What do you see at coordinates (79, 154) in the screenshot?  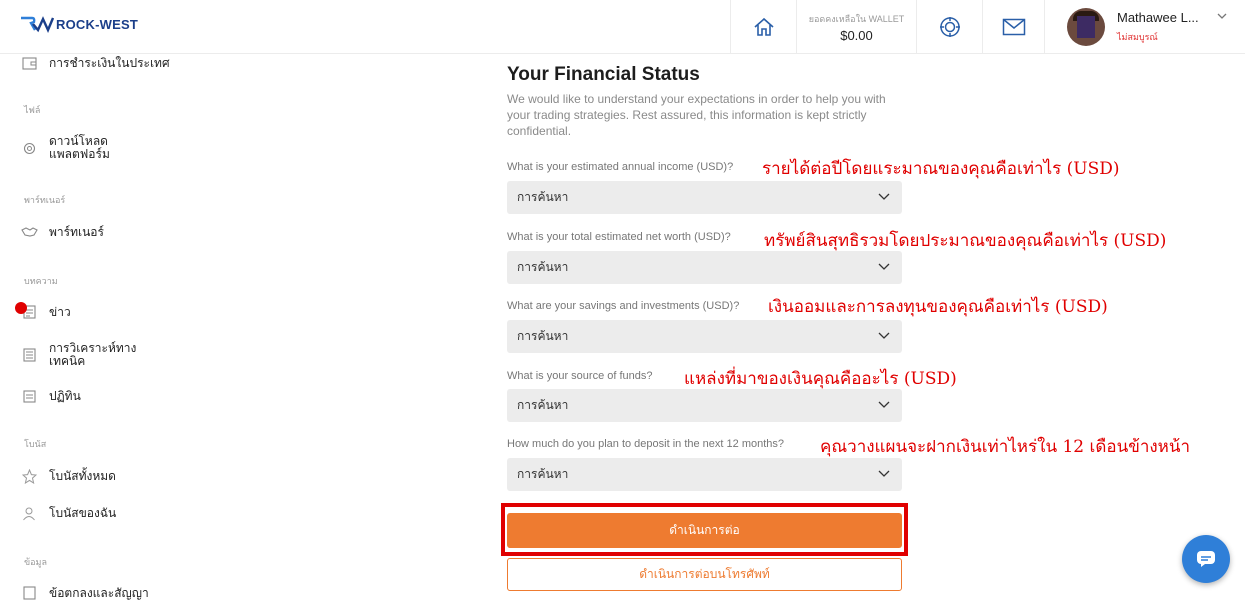 I see `download-line-2: แพลตฟอร์ม` at bounding box center [79, 154].